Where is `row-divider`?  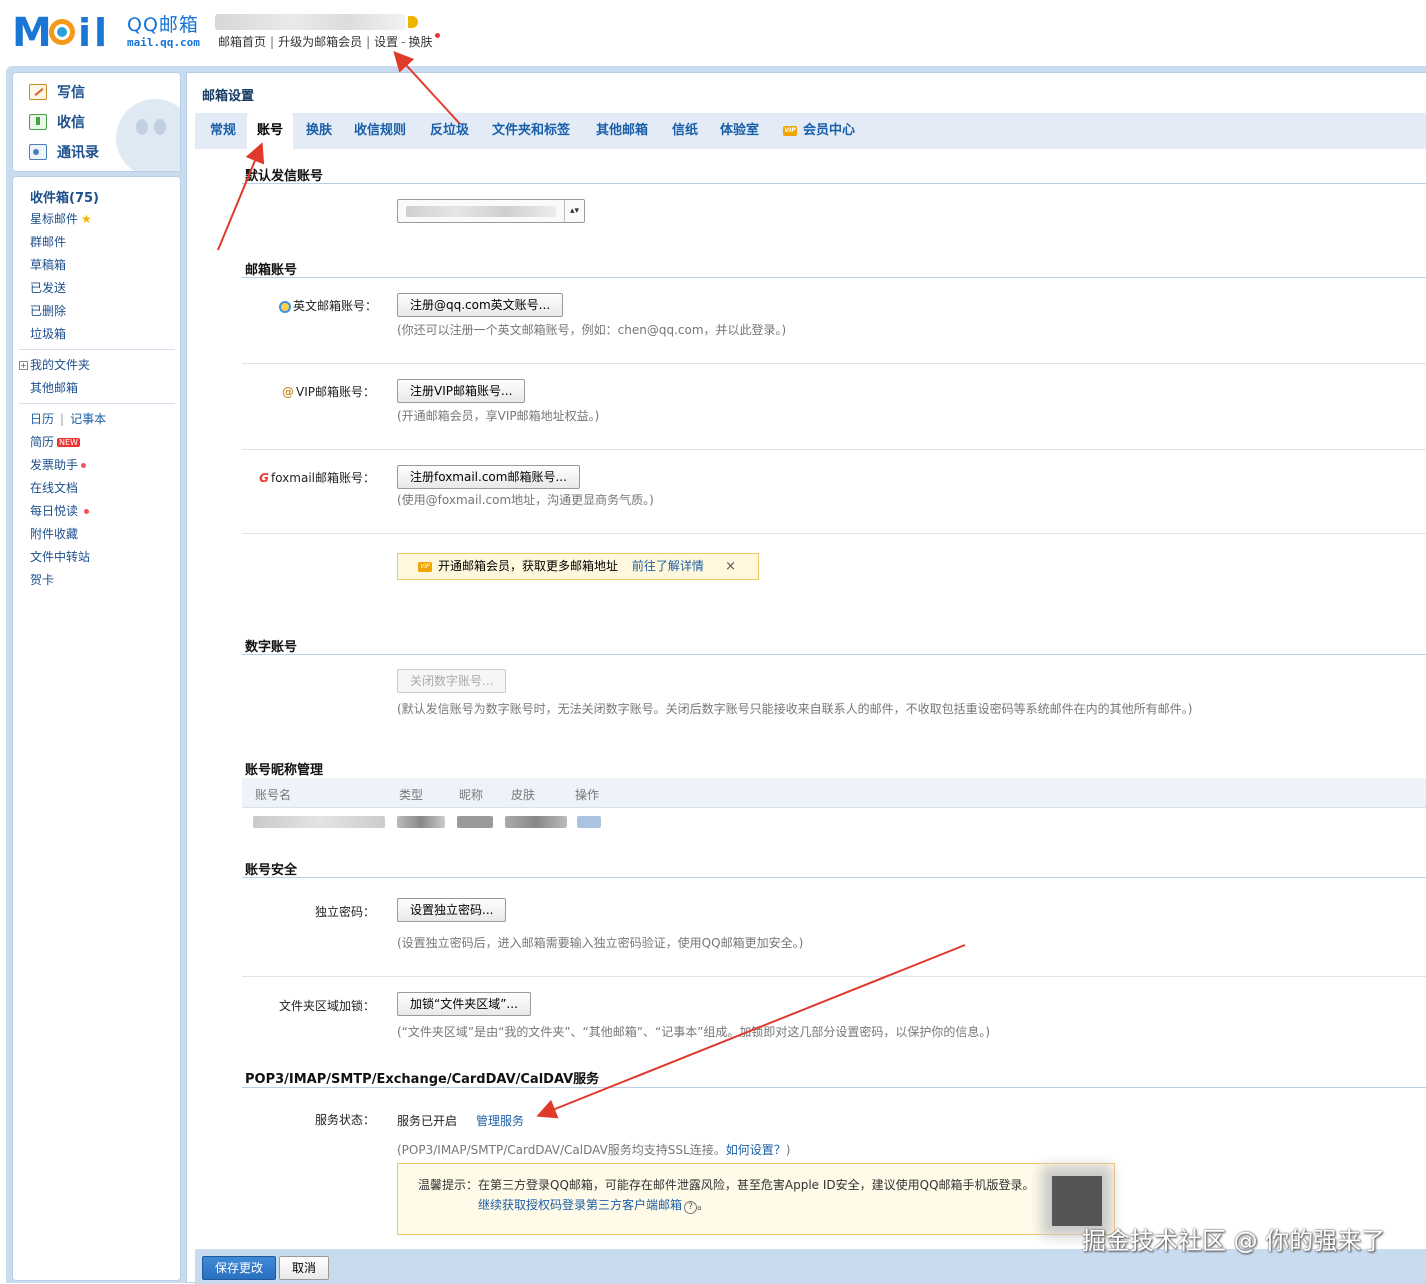
row-divider is located at coordinates (834, 449).